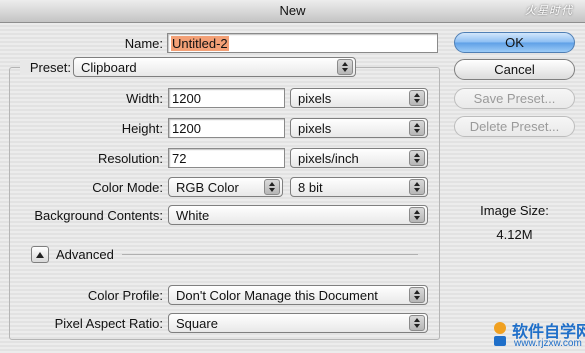 Image resolution: width=585 pixels, height=353 pixels. What do you see at coordinates (207, 187) in the screenshot?
I see `color-mode-value: RGB Color` at bounding box center [207, 187].